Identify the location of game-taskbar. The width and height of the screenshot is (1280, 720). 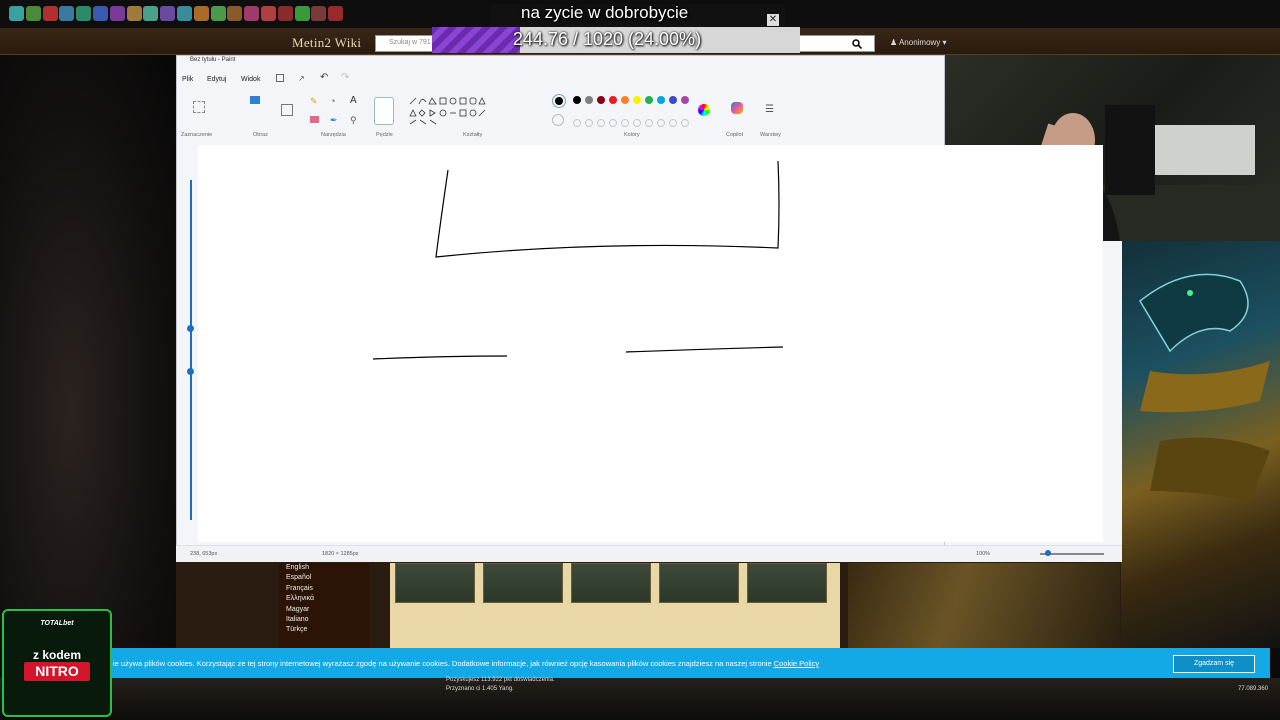
(640, 699).